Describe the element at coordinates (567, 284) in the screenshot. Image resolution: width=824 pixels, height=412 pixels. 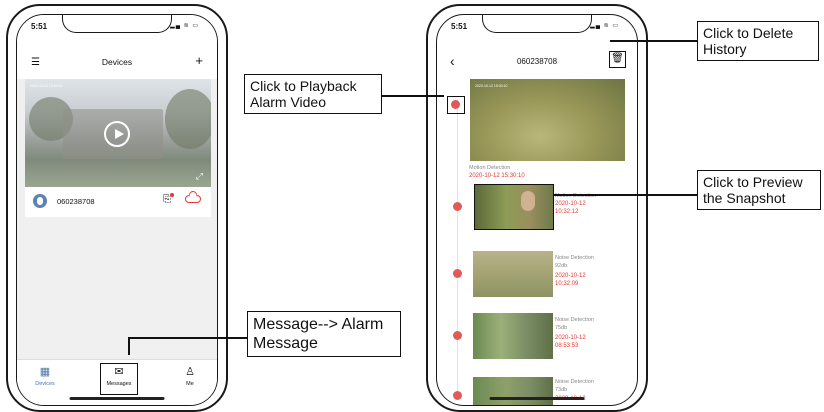
I see `event-time: 10:32:09` at that location.